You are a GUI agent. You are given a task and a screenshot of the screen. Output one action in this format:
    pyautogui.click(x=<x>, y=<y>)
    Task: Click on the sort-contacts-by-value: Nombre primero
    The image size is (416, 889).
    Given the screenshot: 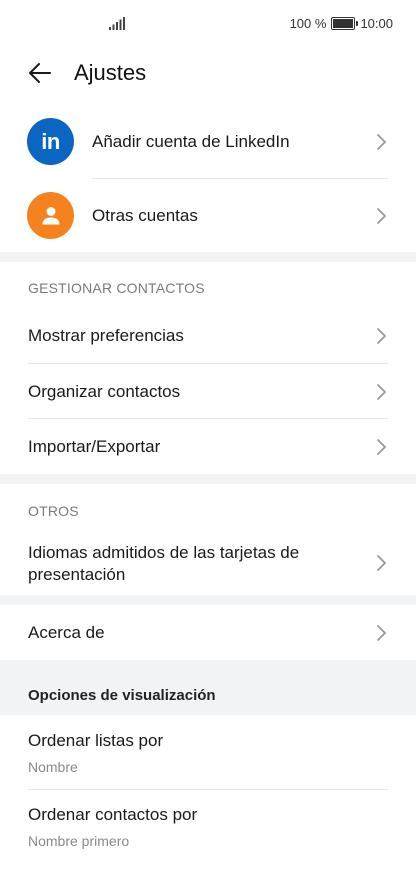 What is the action you would take?
    pyautogui.click(x=79, y=841)
    